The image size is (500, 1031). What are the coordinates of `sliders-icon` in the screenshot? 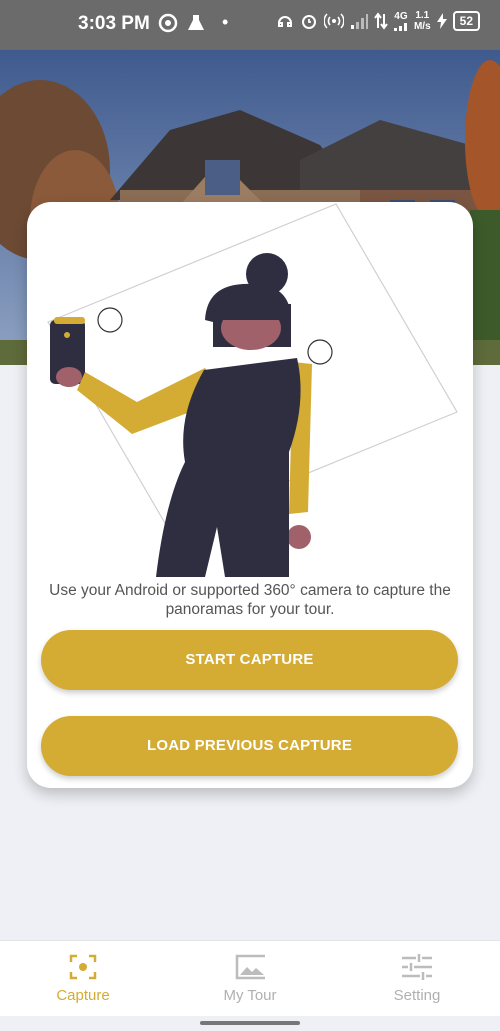 It's located at (417, 967).